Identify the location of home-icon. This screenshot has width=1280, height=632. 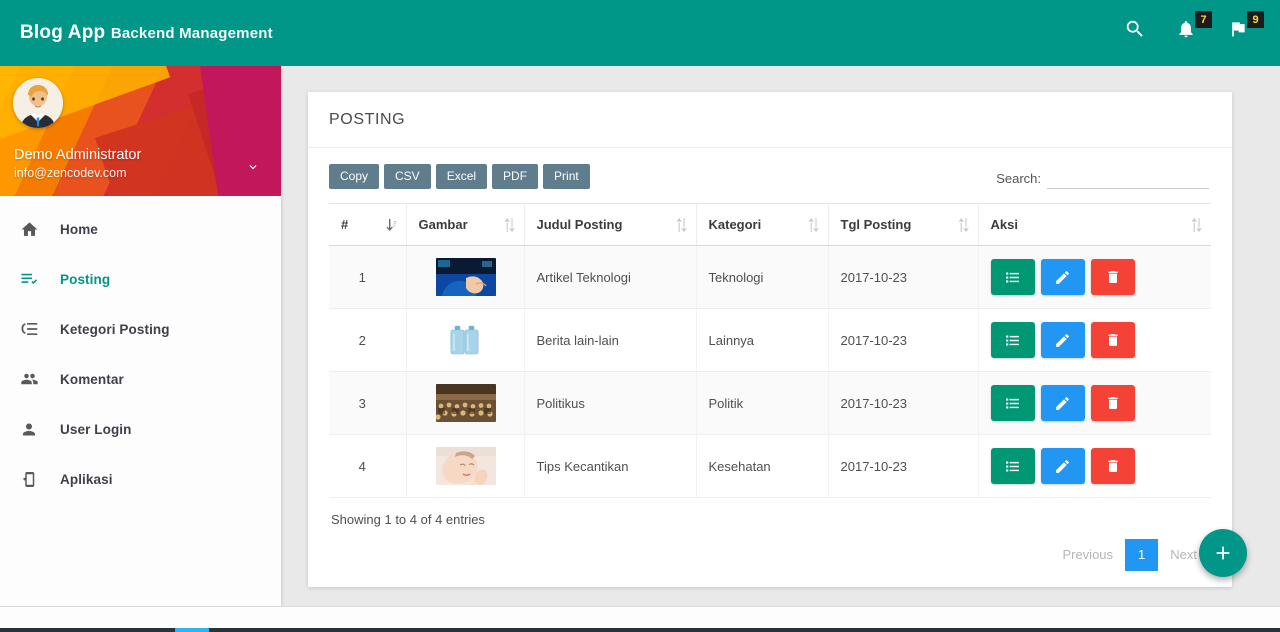
(29, 229).